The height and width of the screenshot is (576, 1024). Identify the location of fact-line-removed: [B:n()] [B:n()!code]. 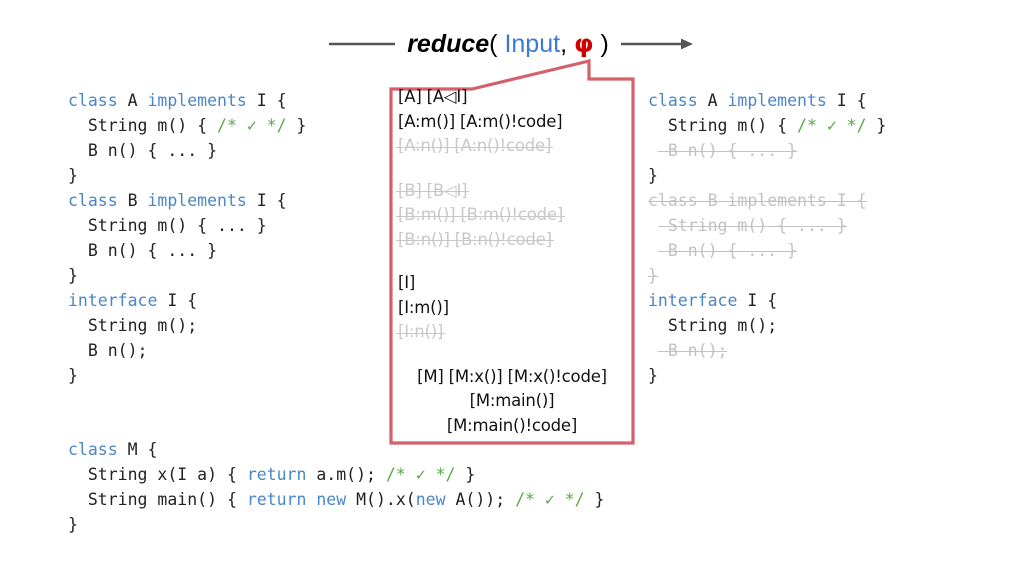
(511, 240).